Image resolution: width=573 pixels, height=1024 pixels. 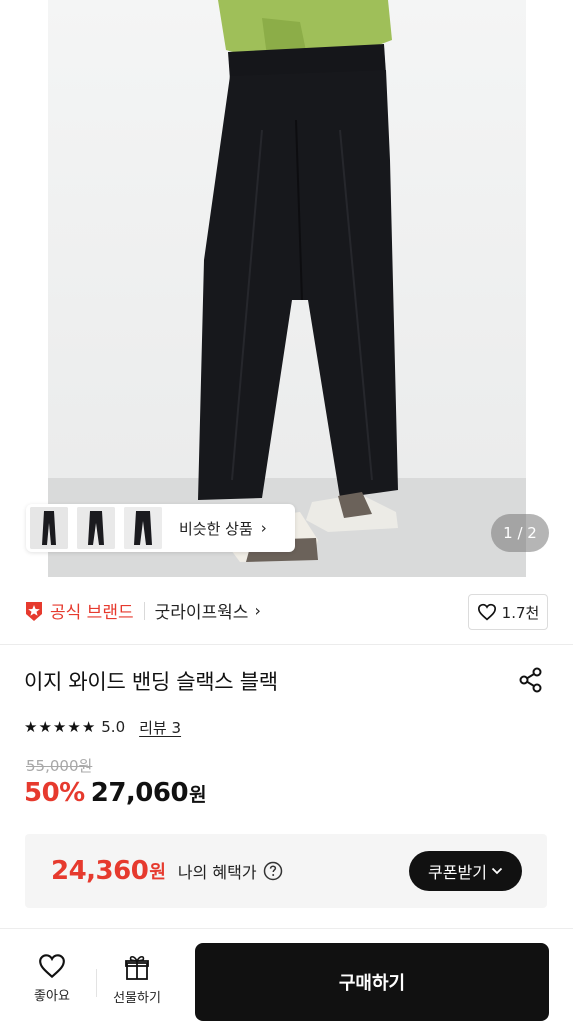 I want to click on star-badge-icon, so click(x=34, y=611).